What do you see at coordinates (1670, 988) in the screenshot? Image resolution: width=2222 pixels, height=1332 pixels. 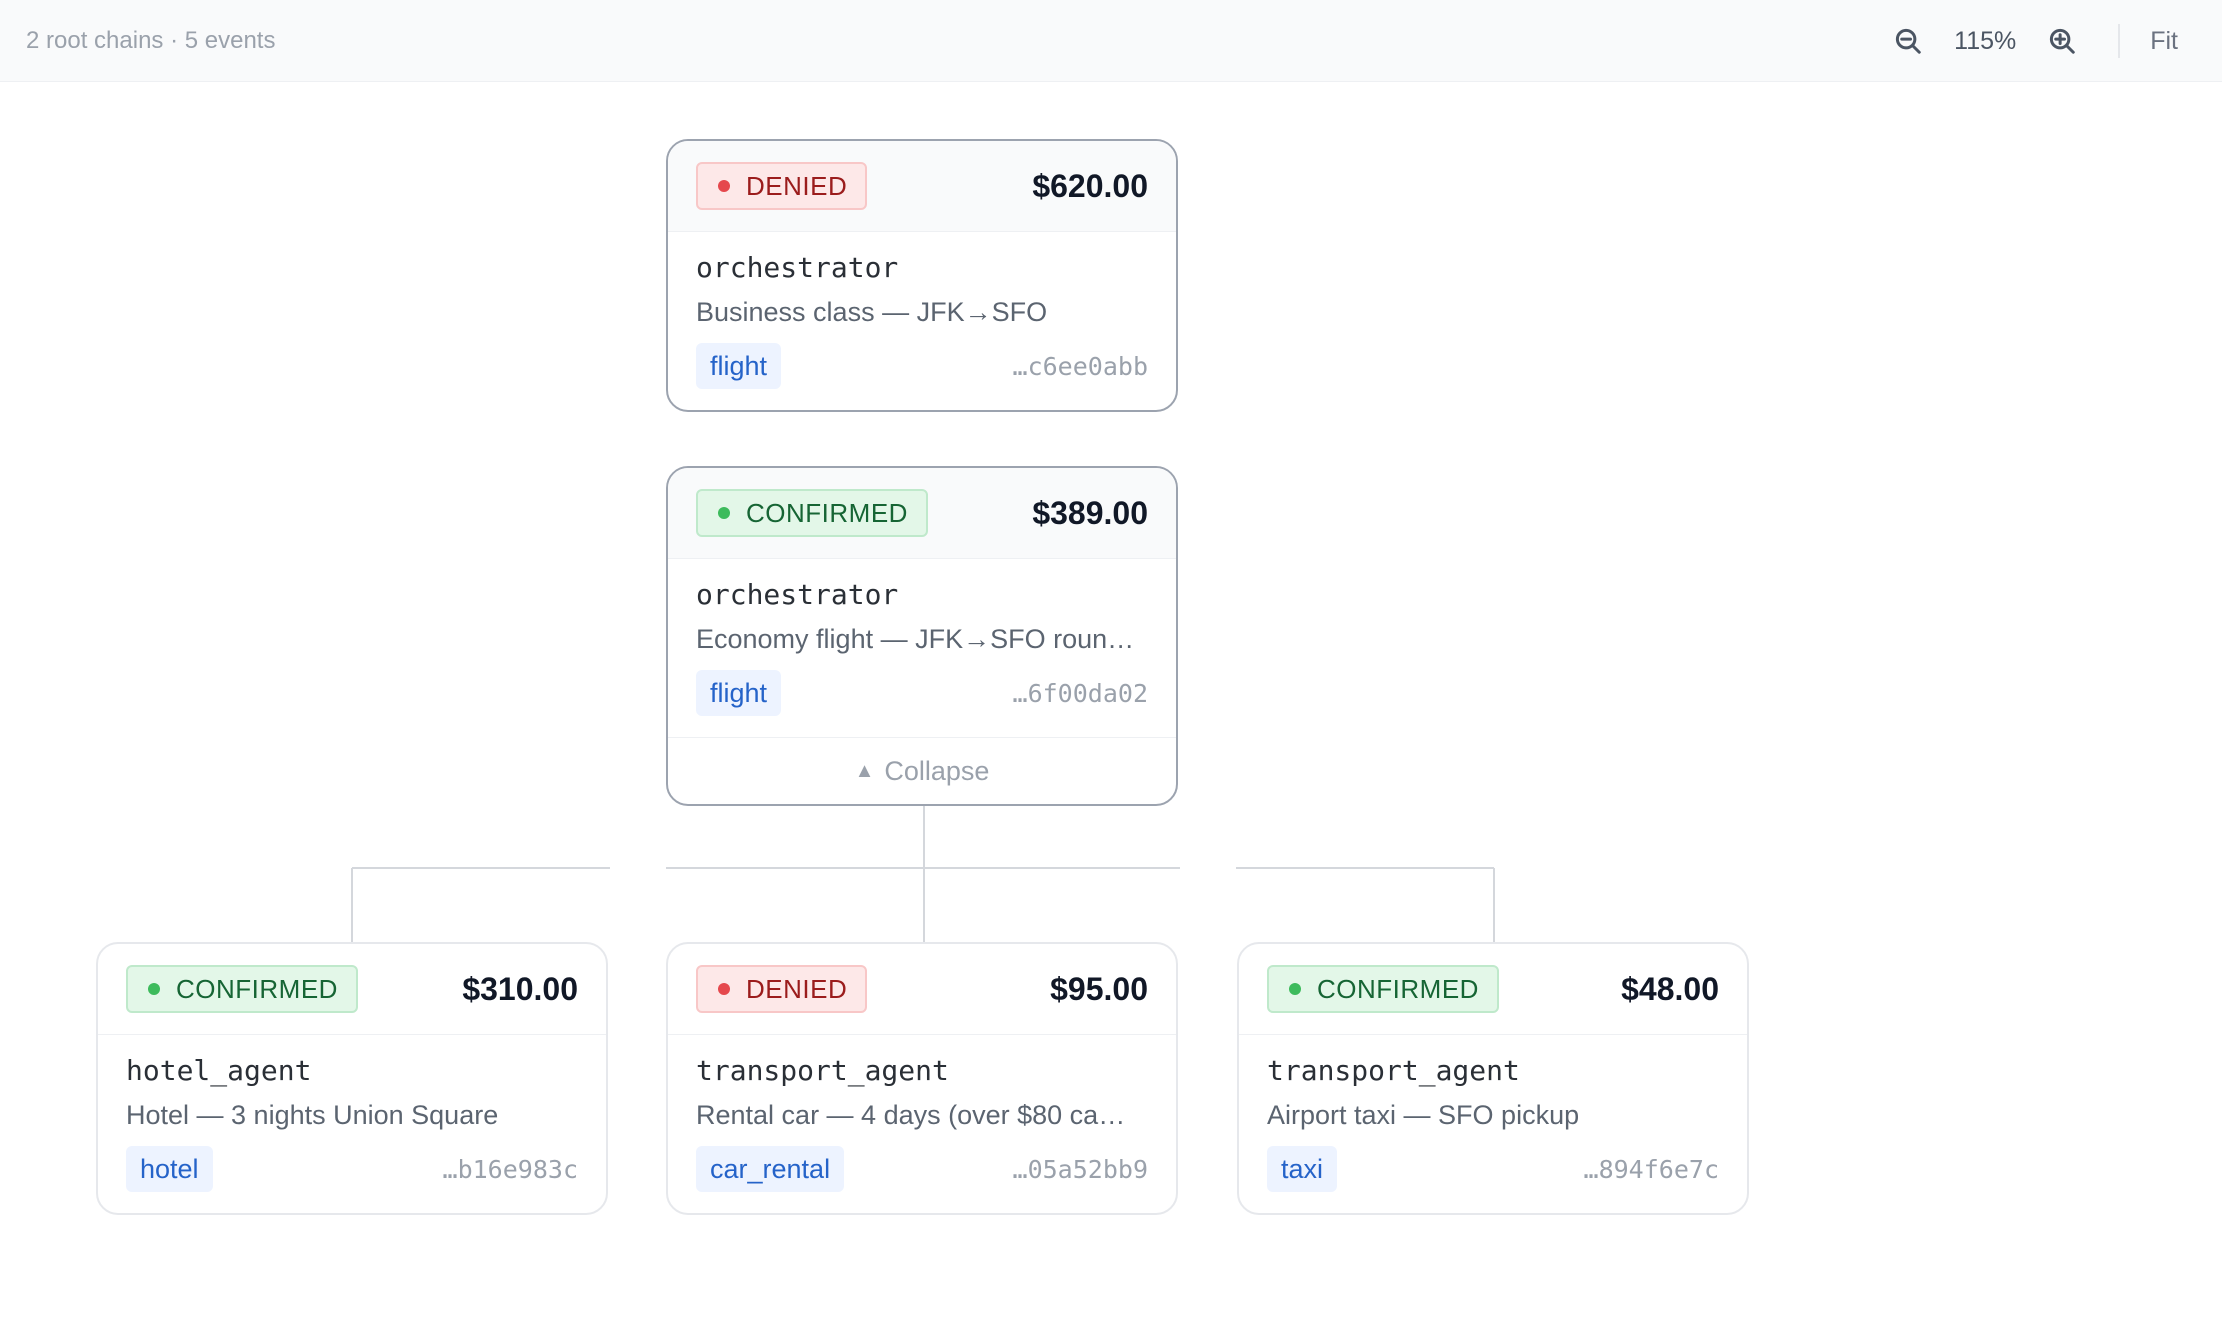 I see `event-amount: $48.00` at bounding box center [1670, 988].